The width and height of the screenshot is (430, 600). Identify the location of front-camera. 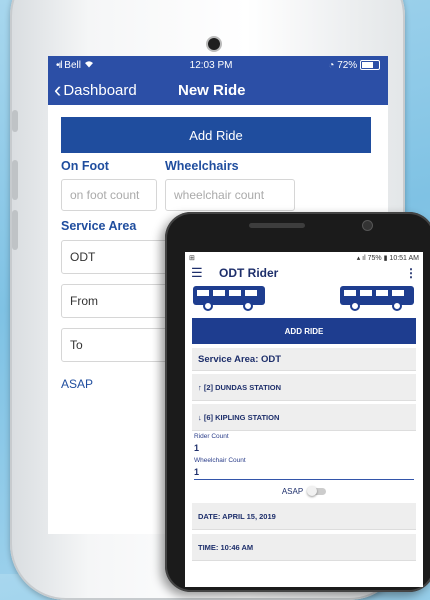
(214, 44).